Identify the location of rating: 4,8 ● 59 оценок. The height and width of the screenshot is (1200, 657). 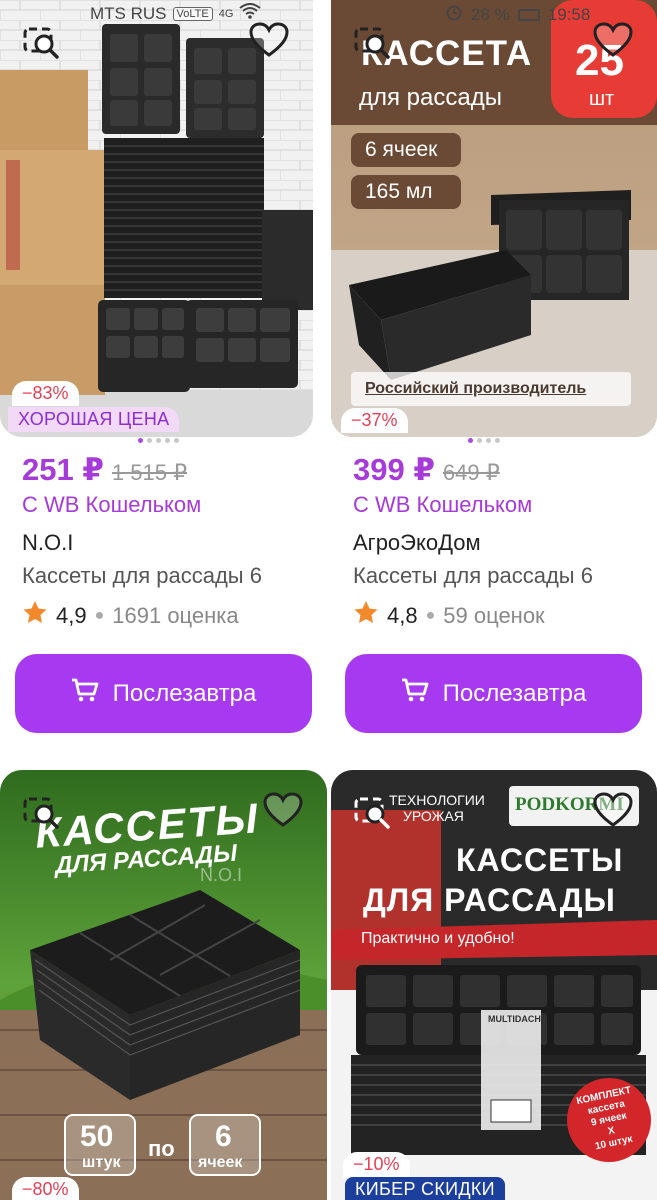
(449, 615).